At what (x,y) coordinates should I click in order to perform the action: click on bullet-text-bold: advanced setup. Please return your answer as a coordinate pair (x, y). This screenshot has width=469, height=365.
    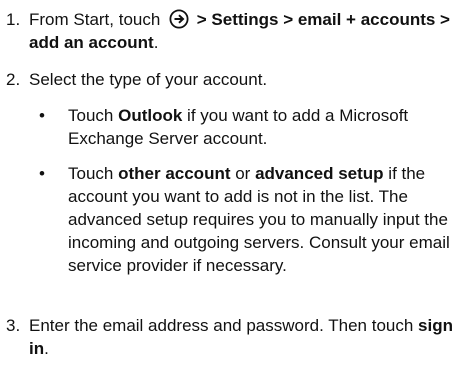
    Looking at the image, I should click on (319, 173).